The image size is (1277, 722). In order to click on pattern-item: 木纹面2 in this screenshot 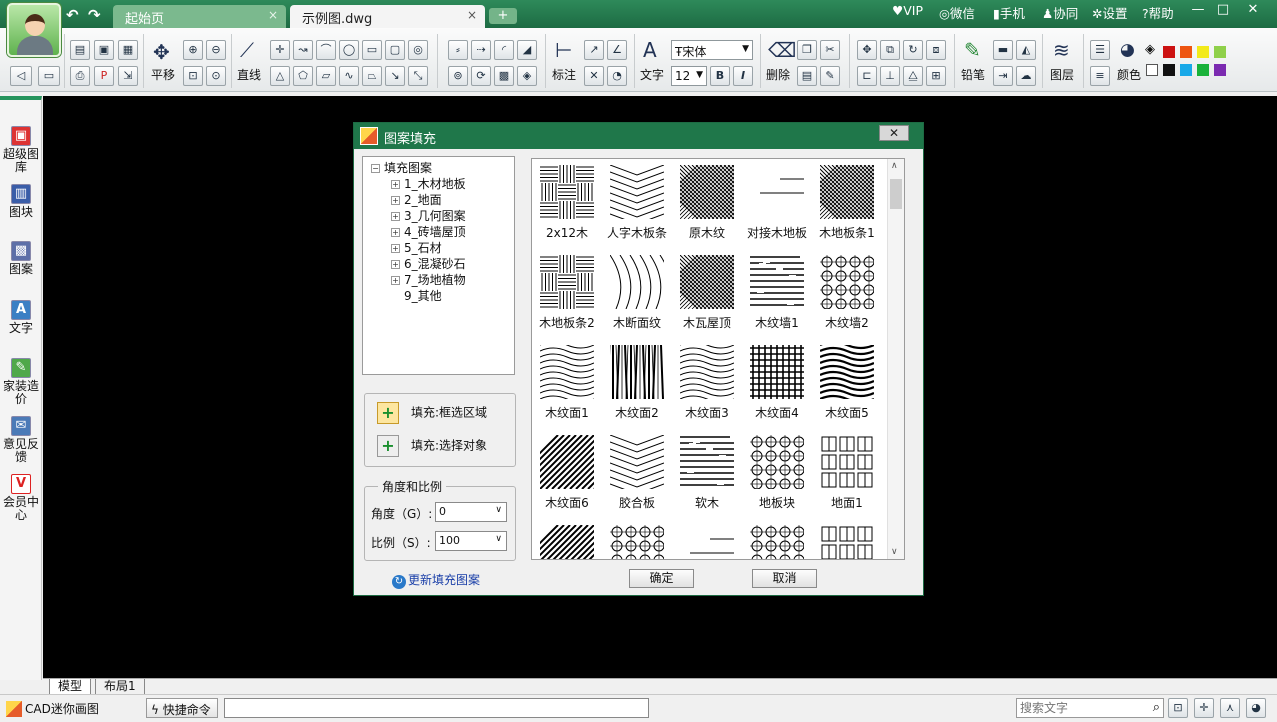, I will do `click(637, 384)`.